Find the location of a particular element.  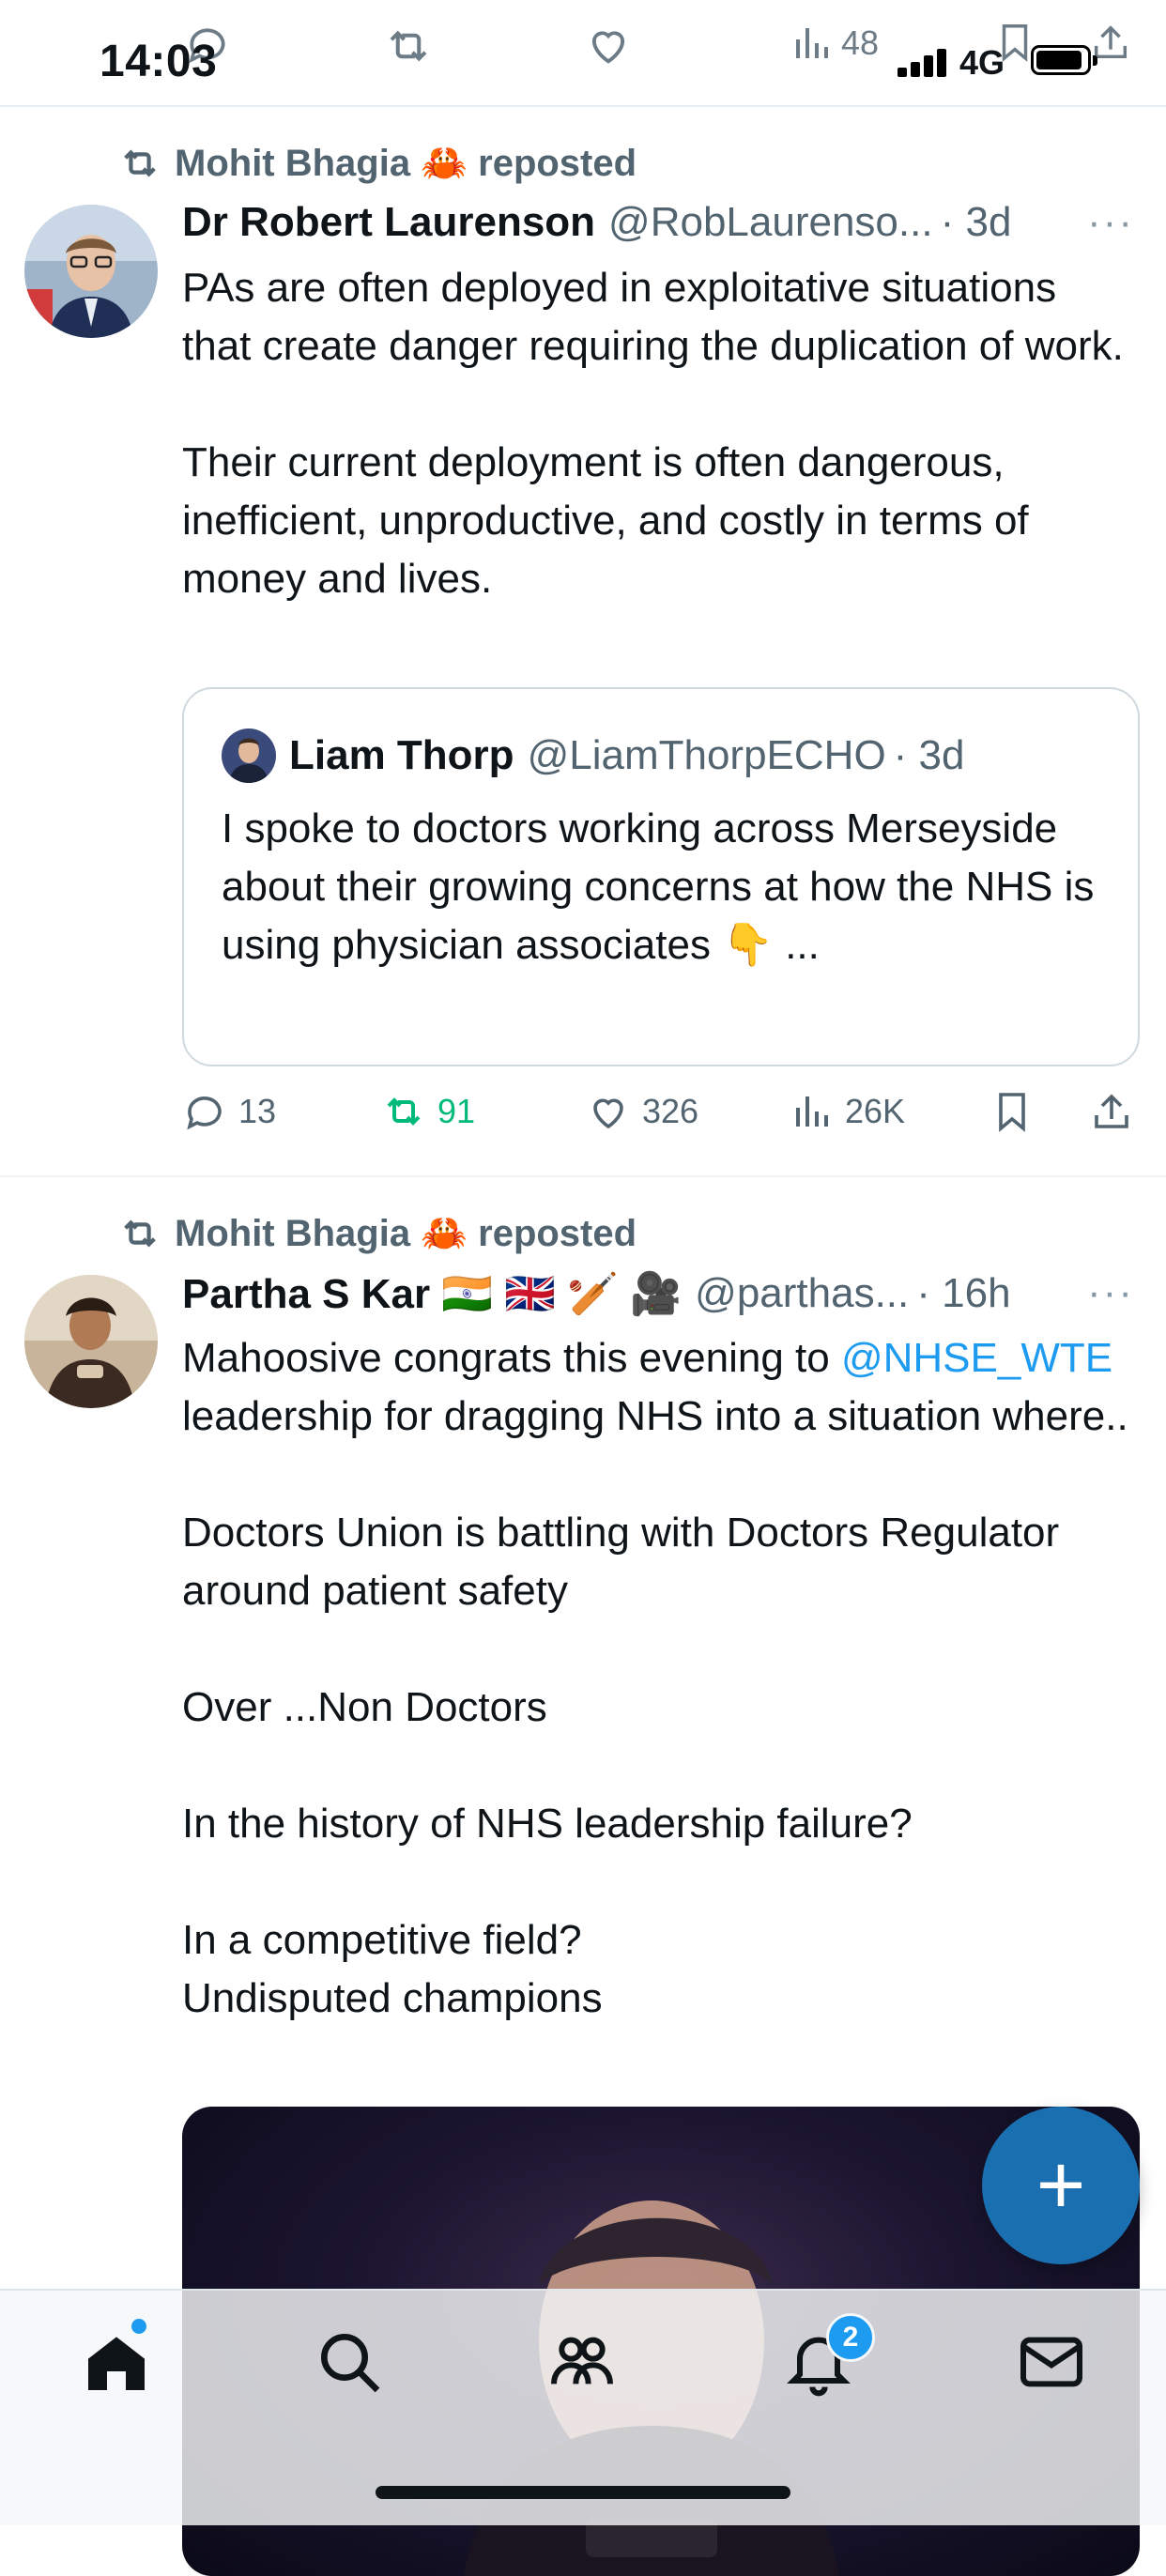

home-tab is located at coordinates (116, 2362).